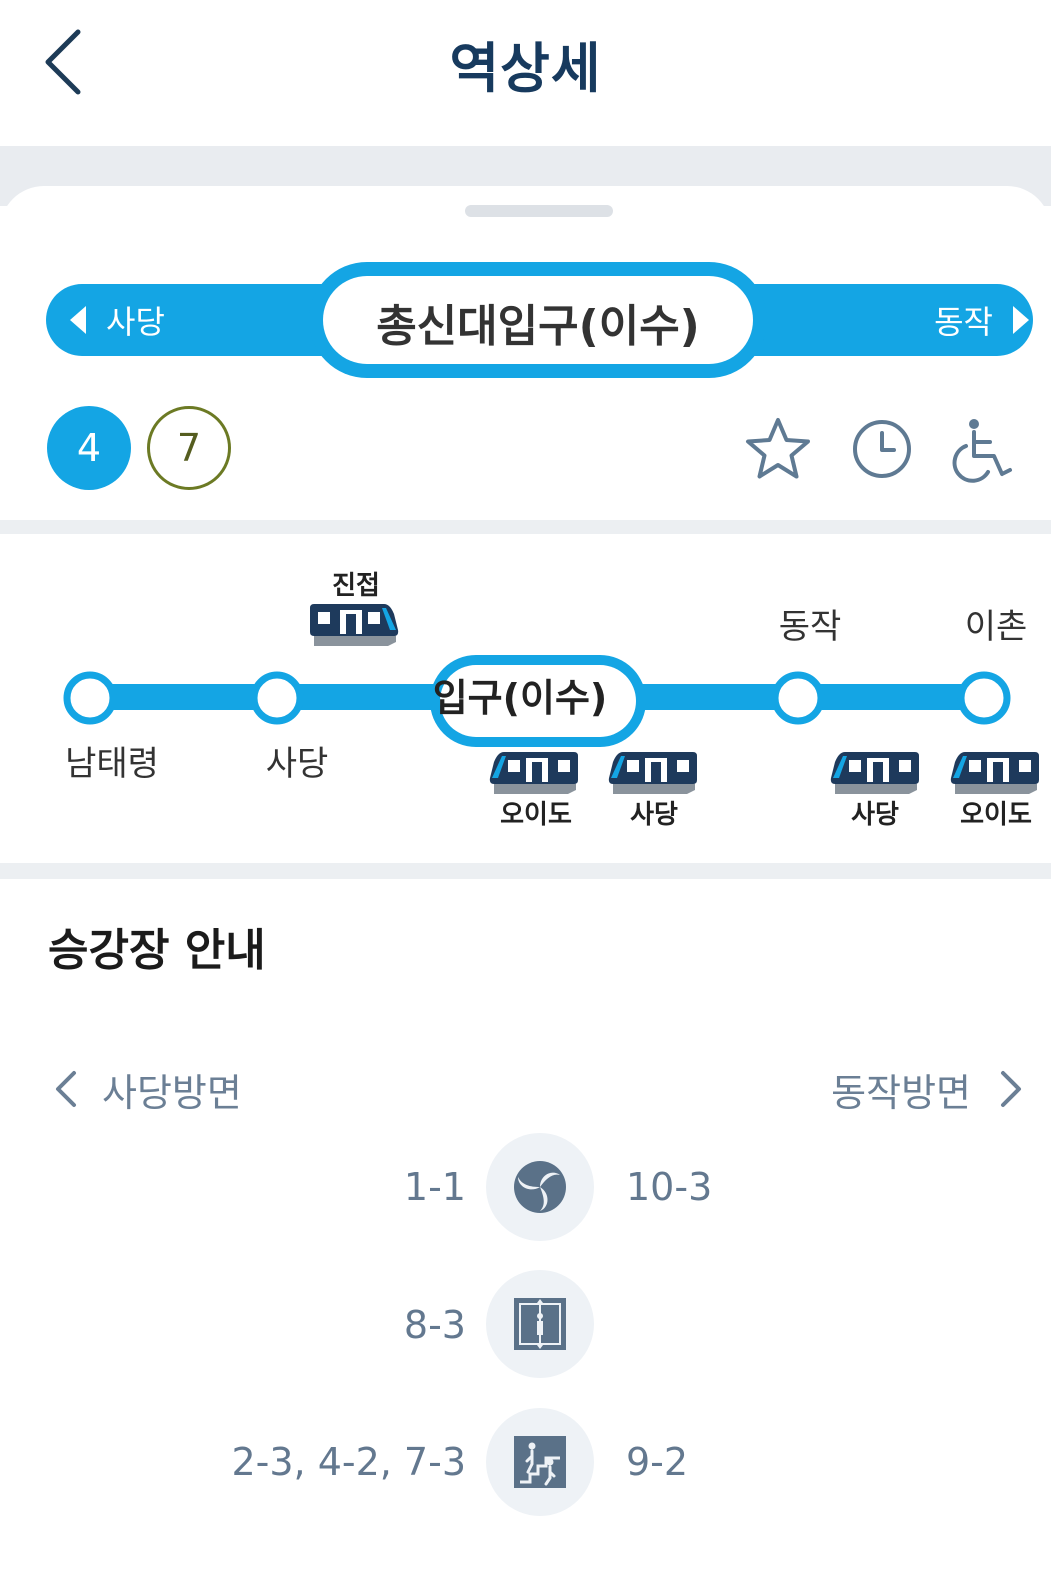 This screenshot has height=1571, width=1051. I want to click on escalator-icon, so click(540, 1462).